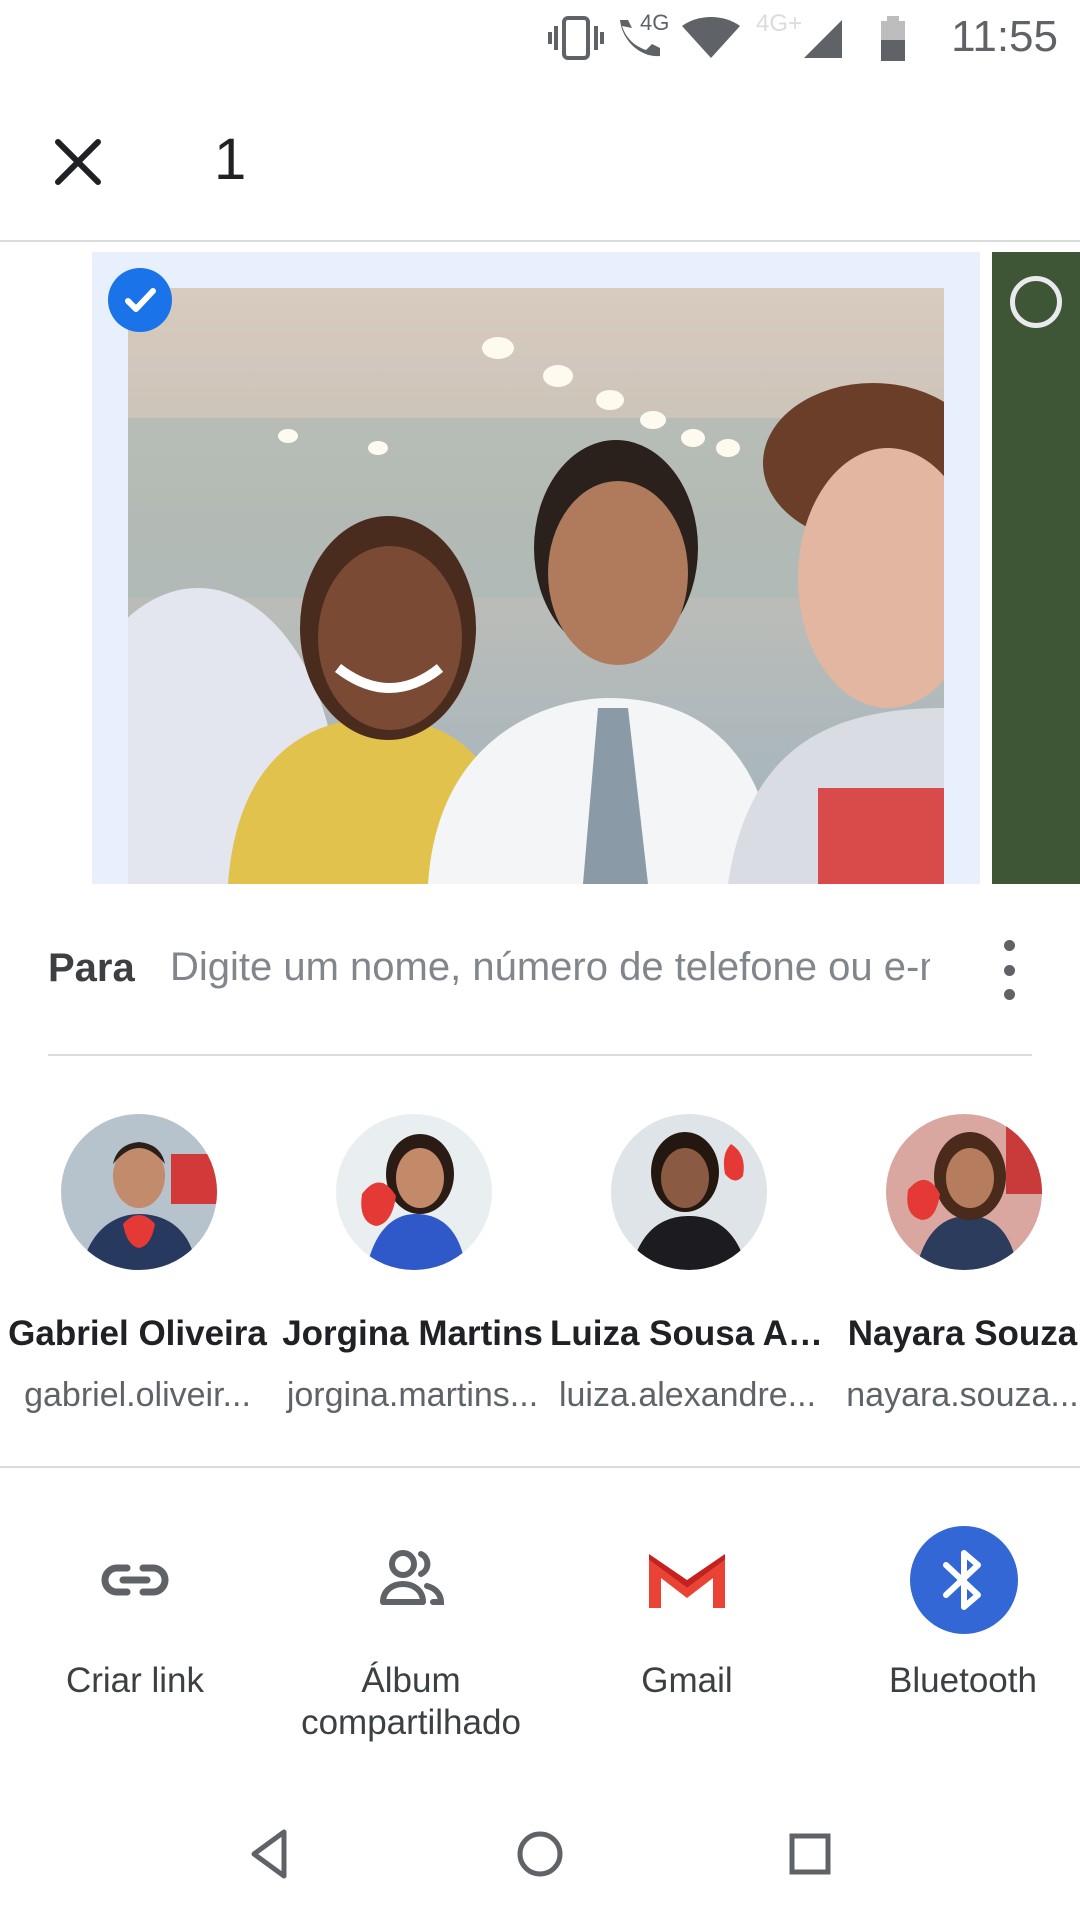  I want to click on close-button, so click(78, 162).